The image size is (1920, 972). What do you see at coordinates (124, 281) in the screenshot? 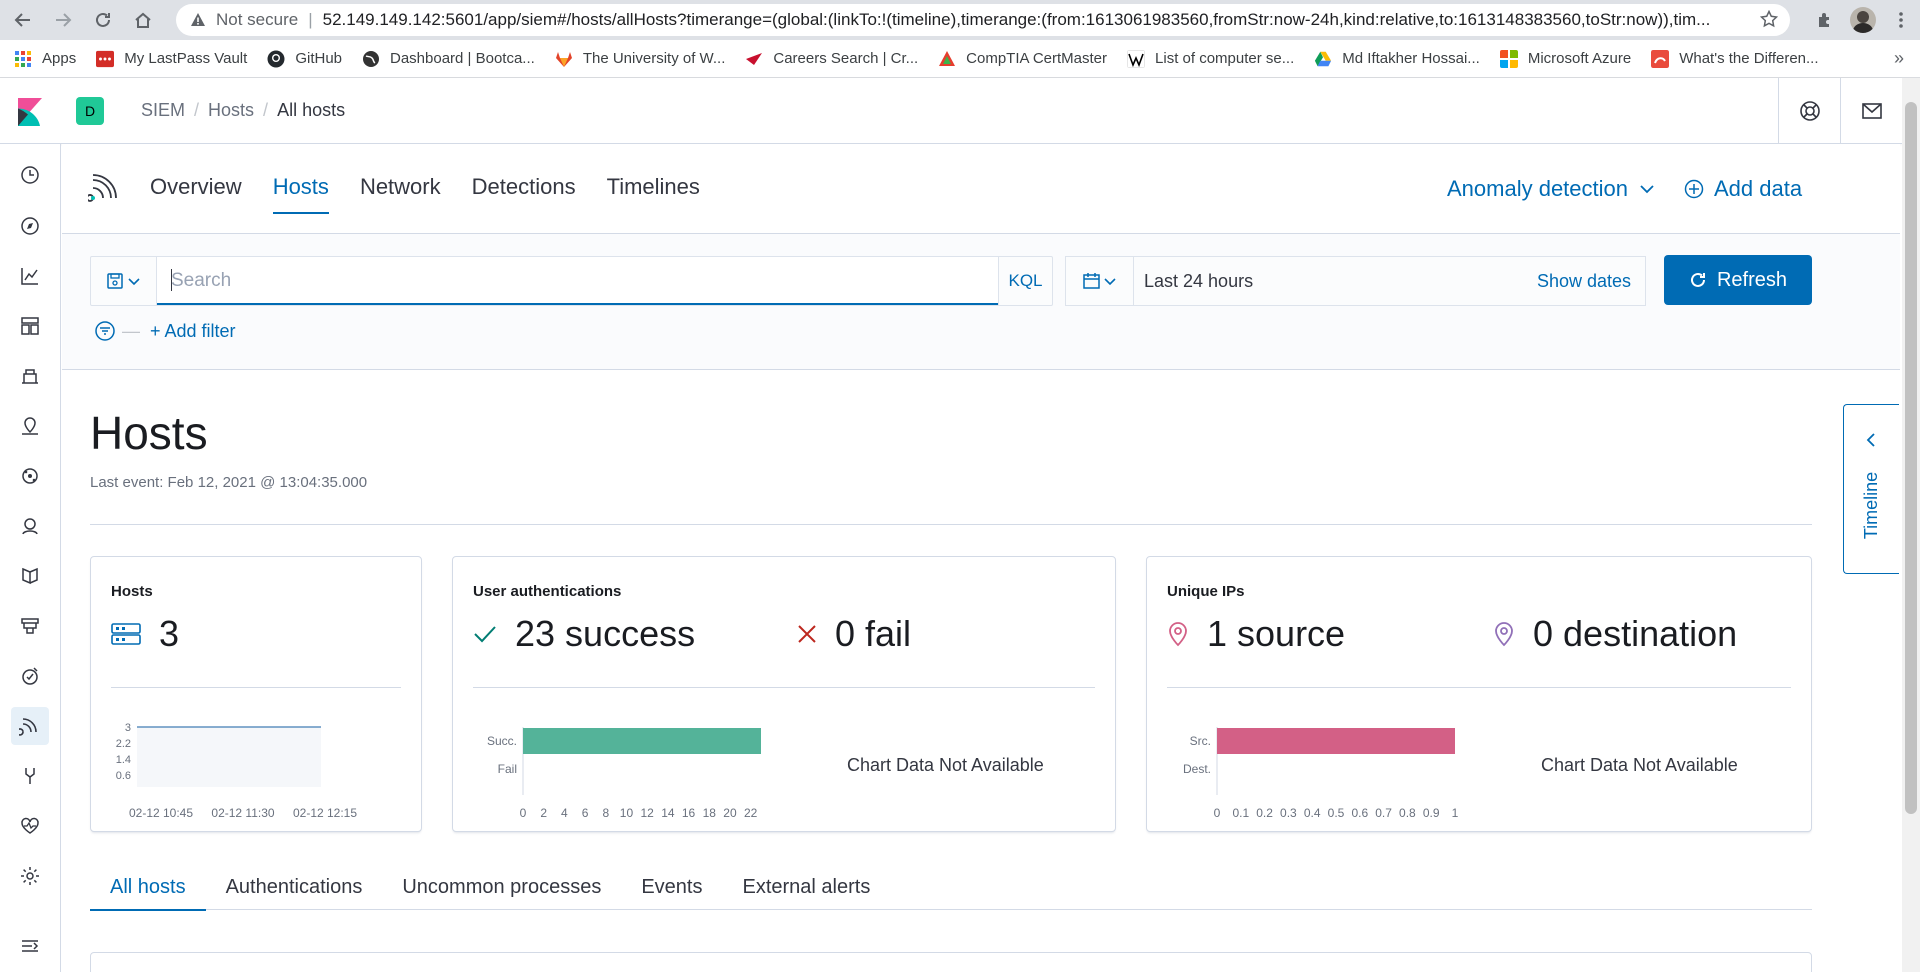
I see `saved-query-button` at bounding box center [124, 281].